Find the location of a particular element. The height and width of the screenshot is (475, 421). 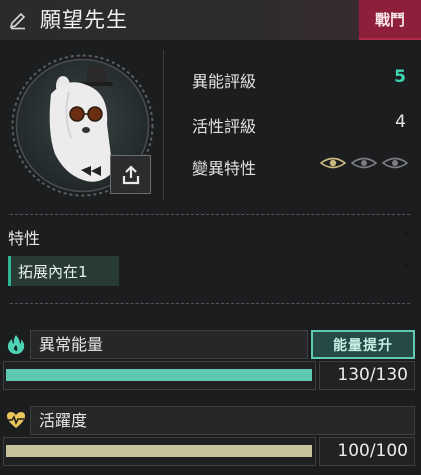

ability-rating-label: 異能評級 is located at coordinates (224, 81).